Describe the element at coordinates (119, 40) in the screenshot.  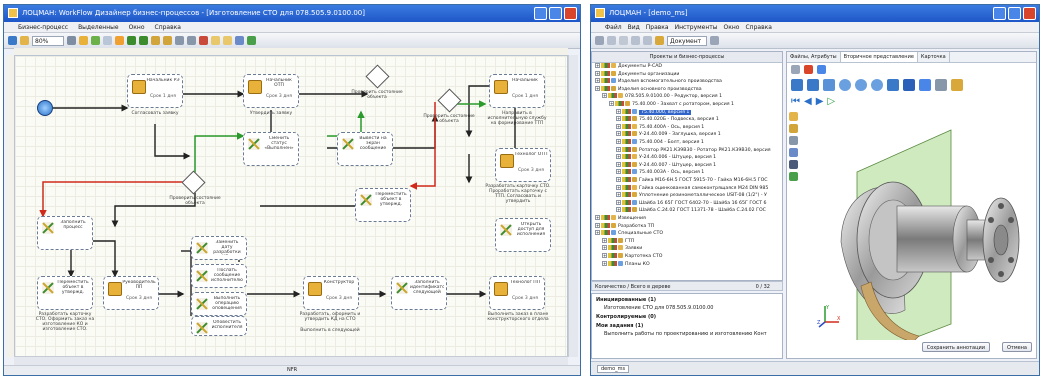
I see `highlight-icon` at that location.